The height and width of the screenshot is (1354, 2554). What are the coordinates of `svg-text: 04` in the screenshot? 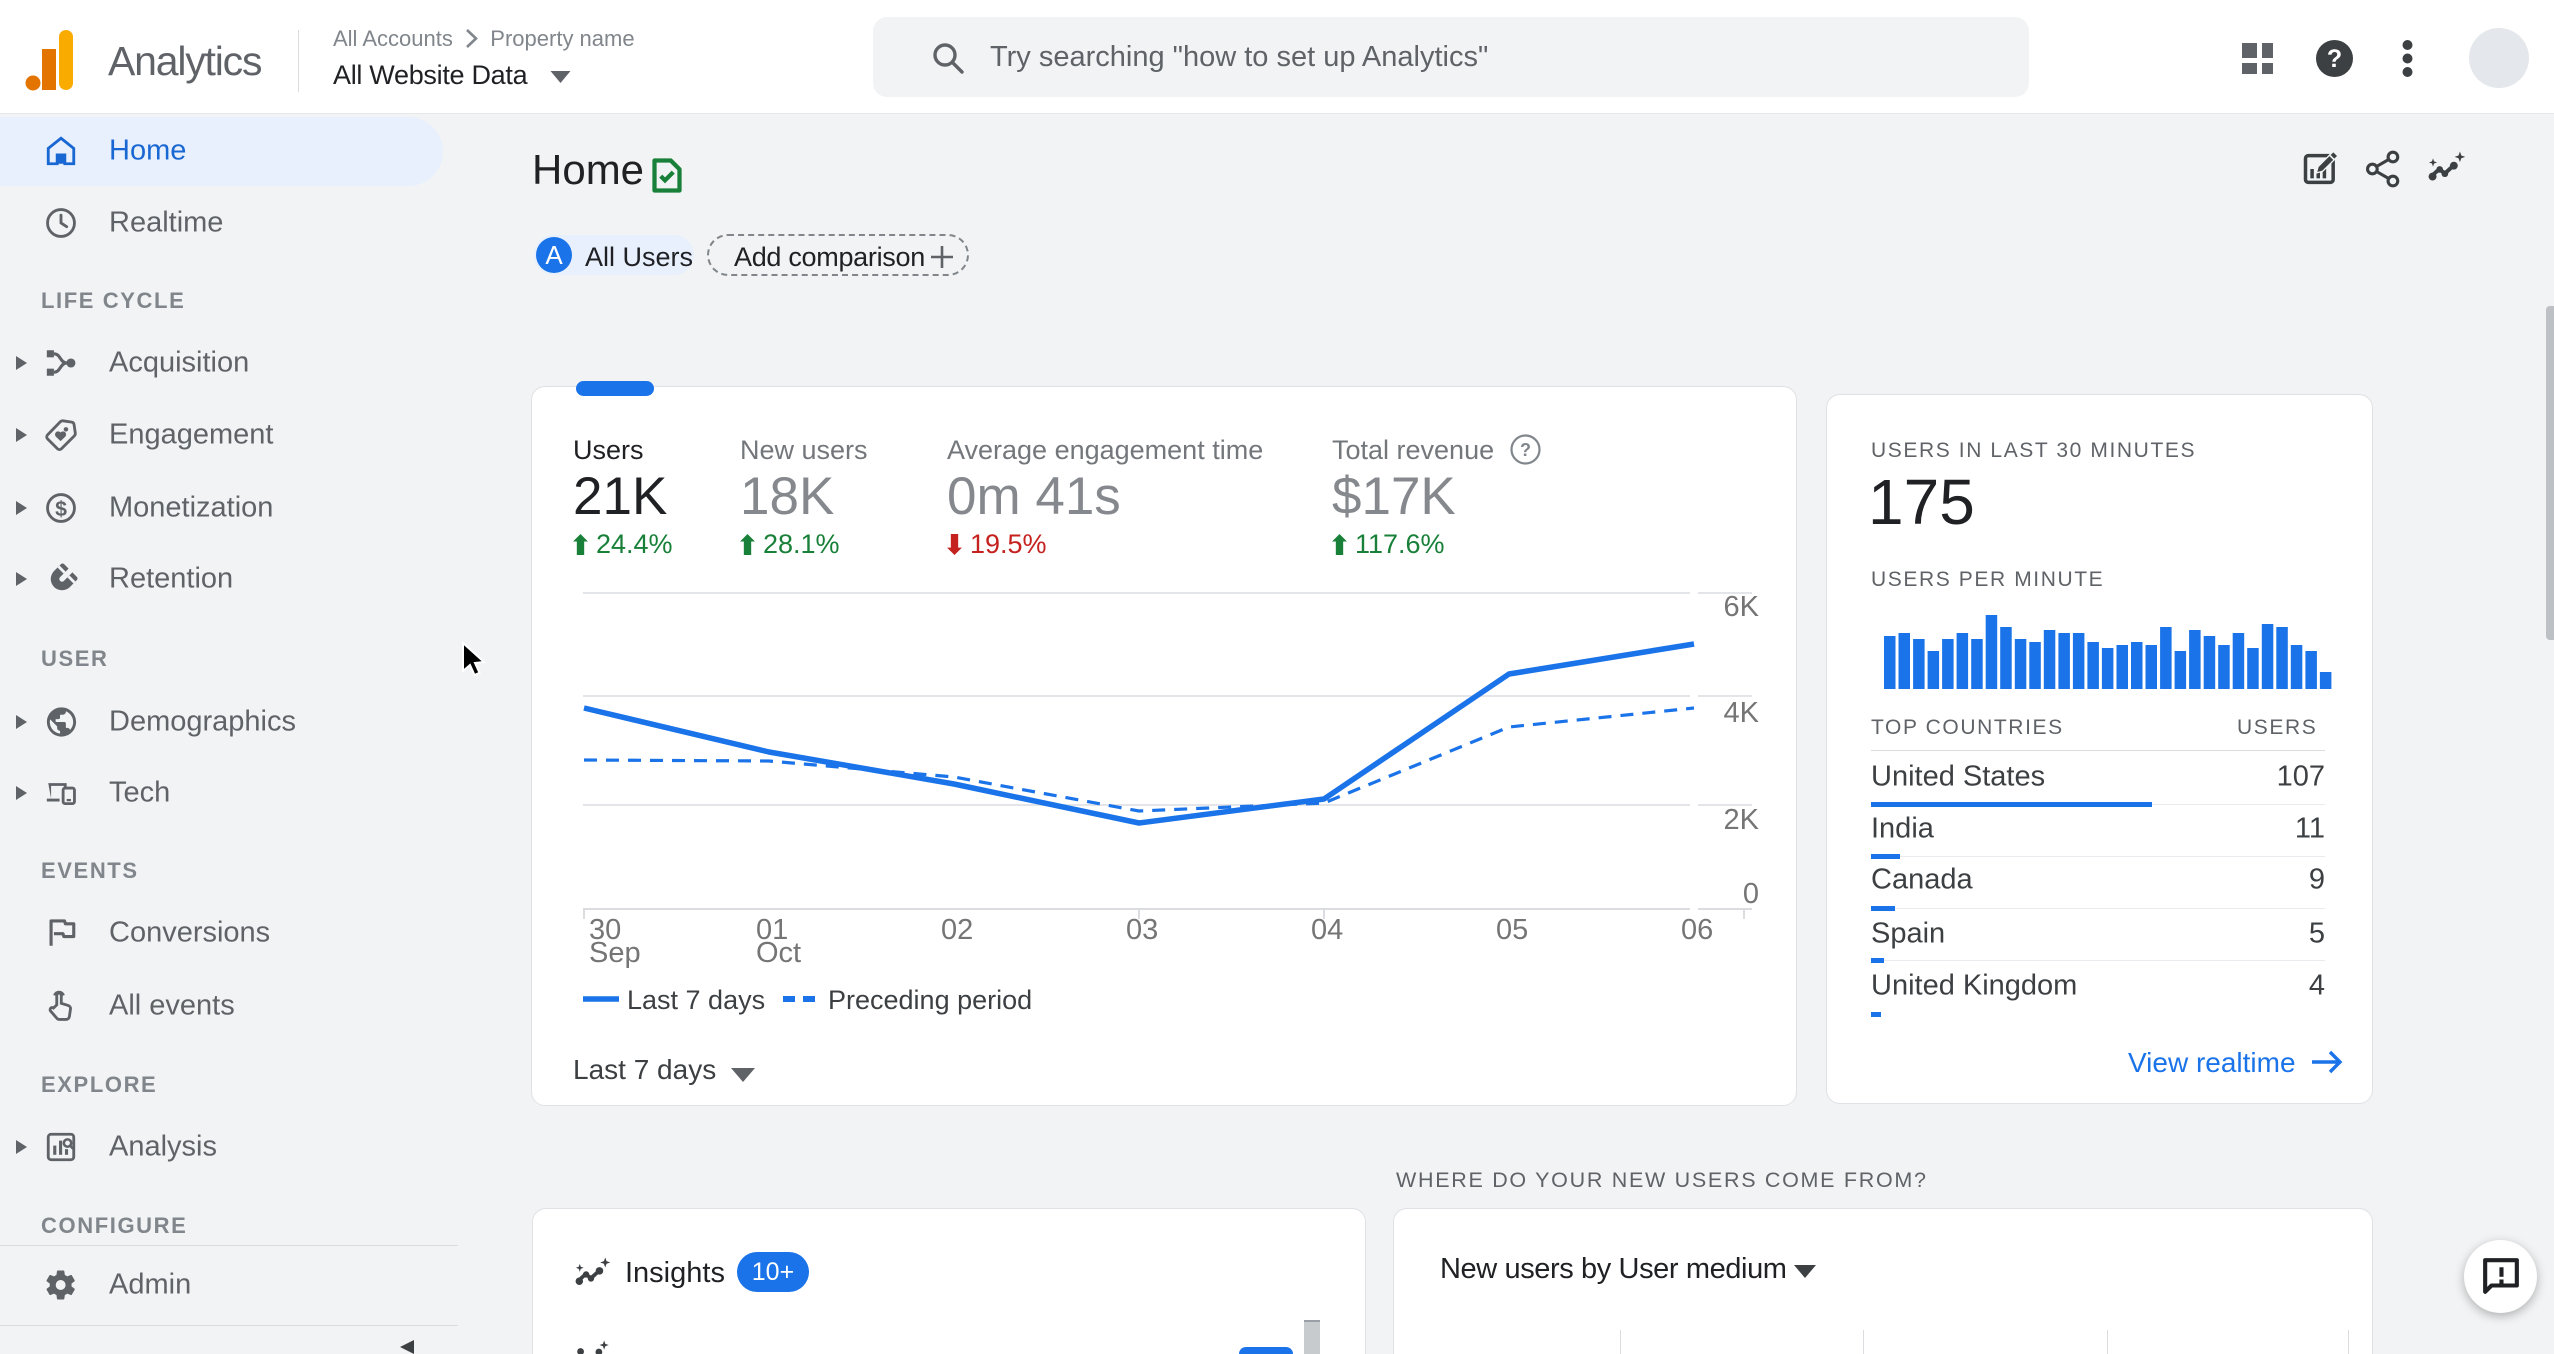 It's located at (1327, 930).